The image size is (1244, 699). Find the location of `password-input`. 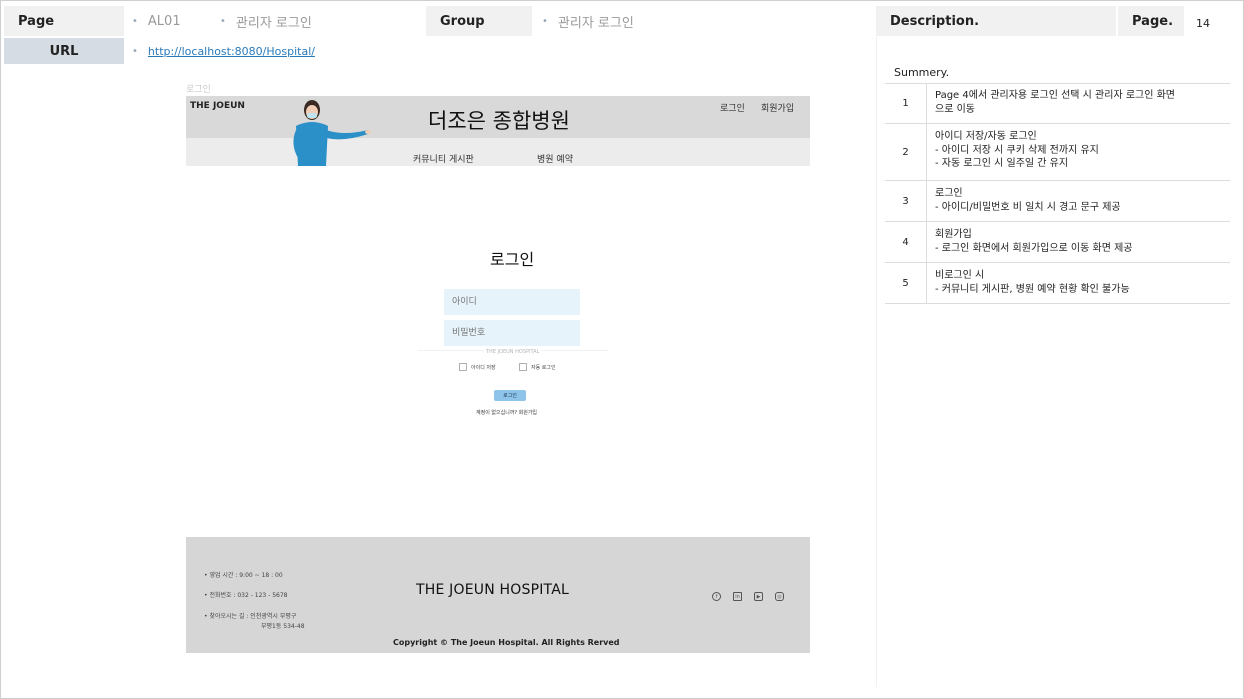

password-input is located at coordinates (512, 333).